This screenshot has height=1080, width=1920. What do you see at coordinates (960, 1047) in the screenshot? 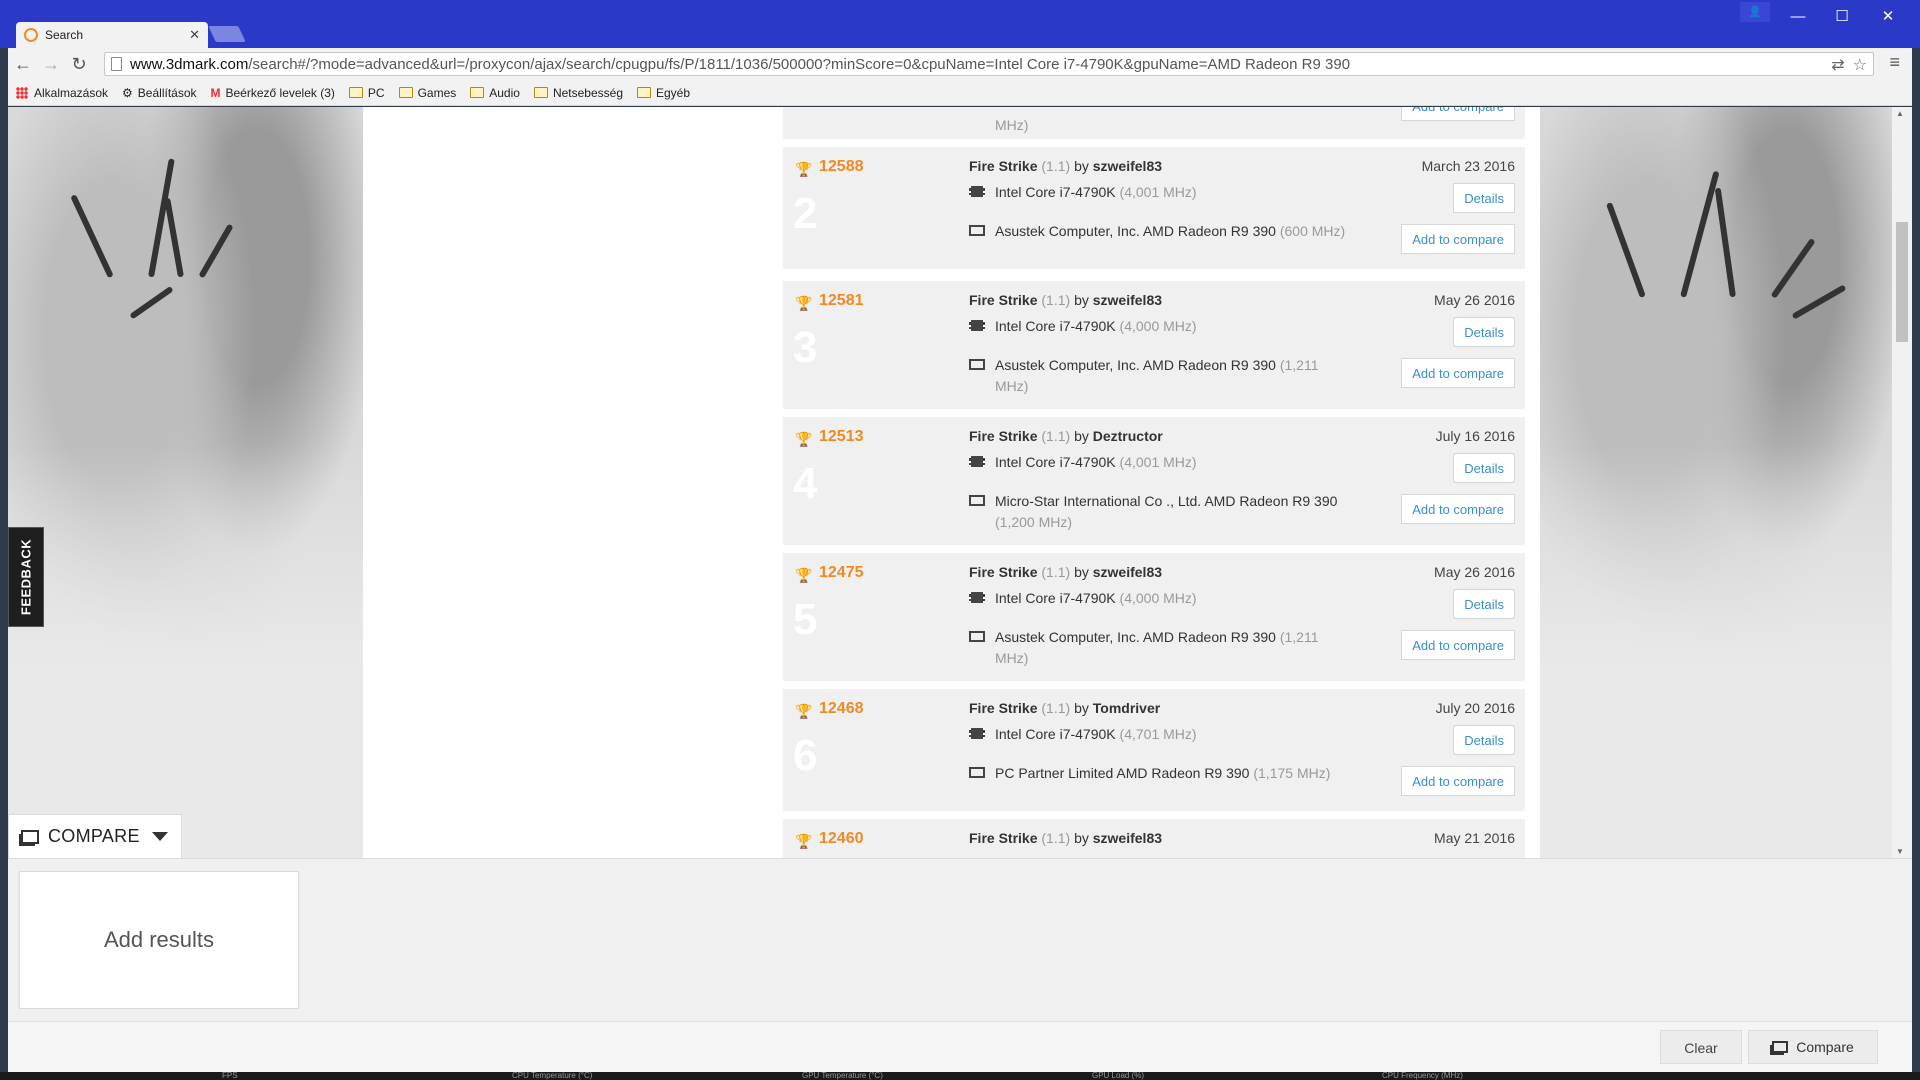
I see `compare-footer: Clear Compare` at bounding box center [960, 1047].